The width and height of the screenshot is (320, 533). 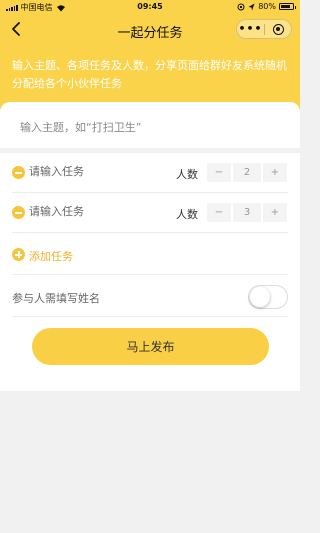 I want to click on topic-card, so click(x=150, y=125).